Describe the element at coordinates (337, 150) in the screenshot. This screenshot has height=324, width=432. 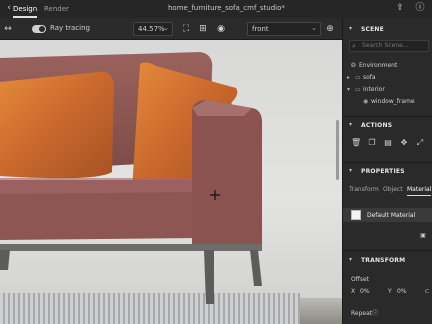
I see `viewport-scrollbar` at that location.